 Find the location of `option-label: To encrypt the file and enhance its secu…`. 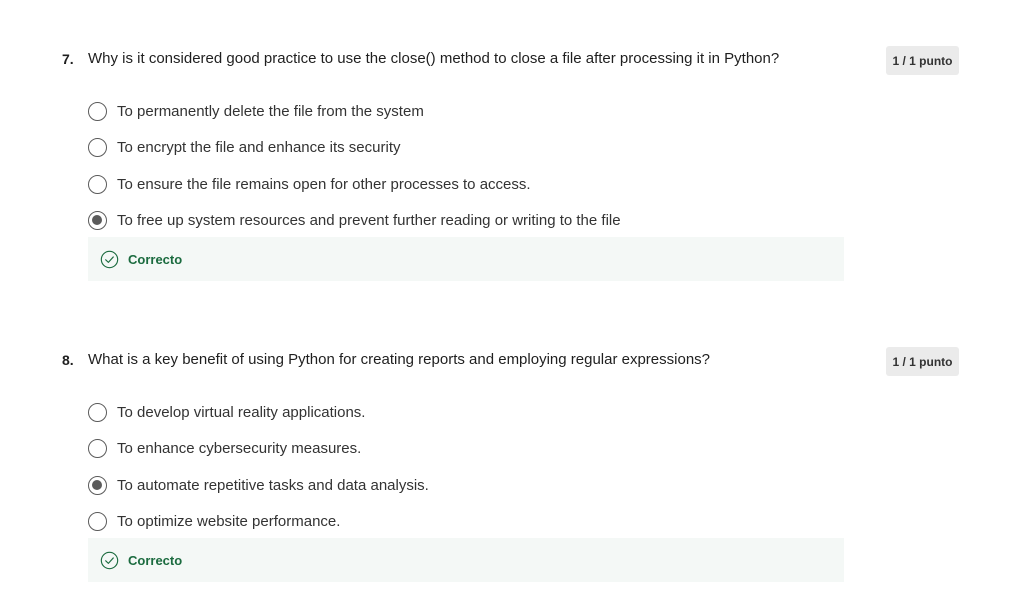

option-label: To encrypt the file and enhance its secu… is located at coordinates (259, 148).